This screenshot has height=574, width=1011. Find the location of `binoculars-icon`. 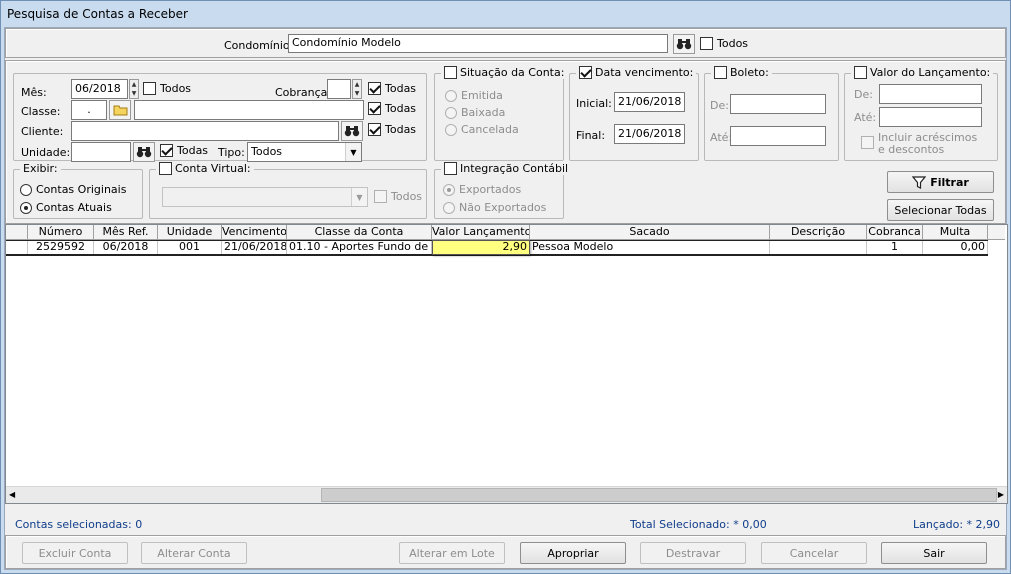

binoculars-icon is located at coordinates (684, 44).